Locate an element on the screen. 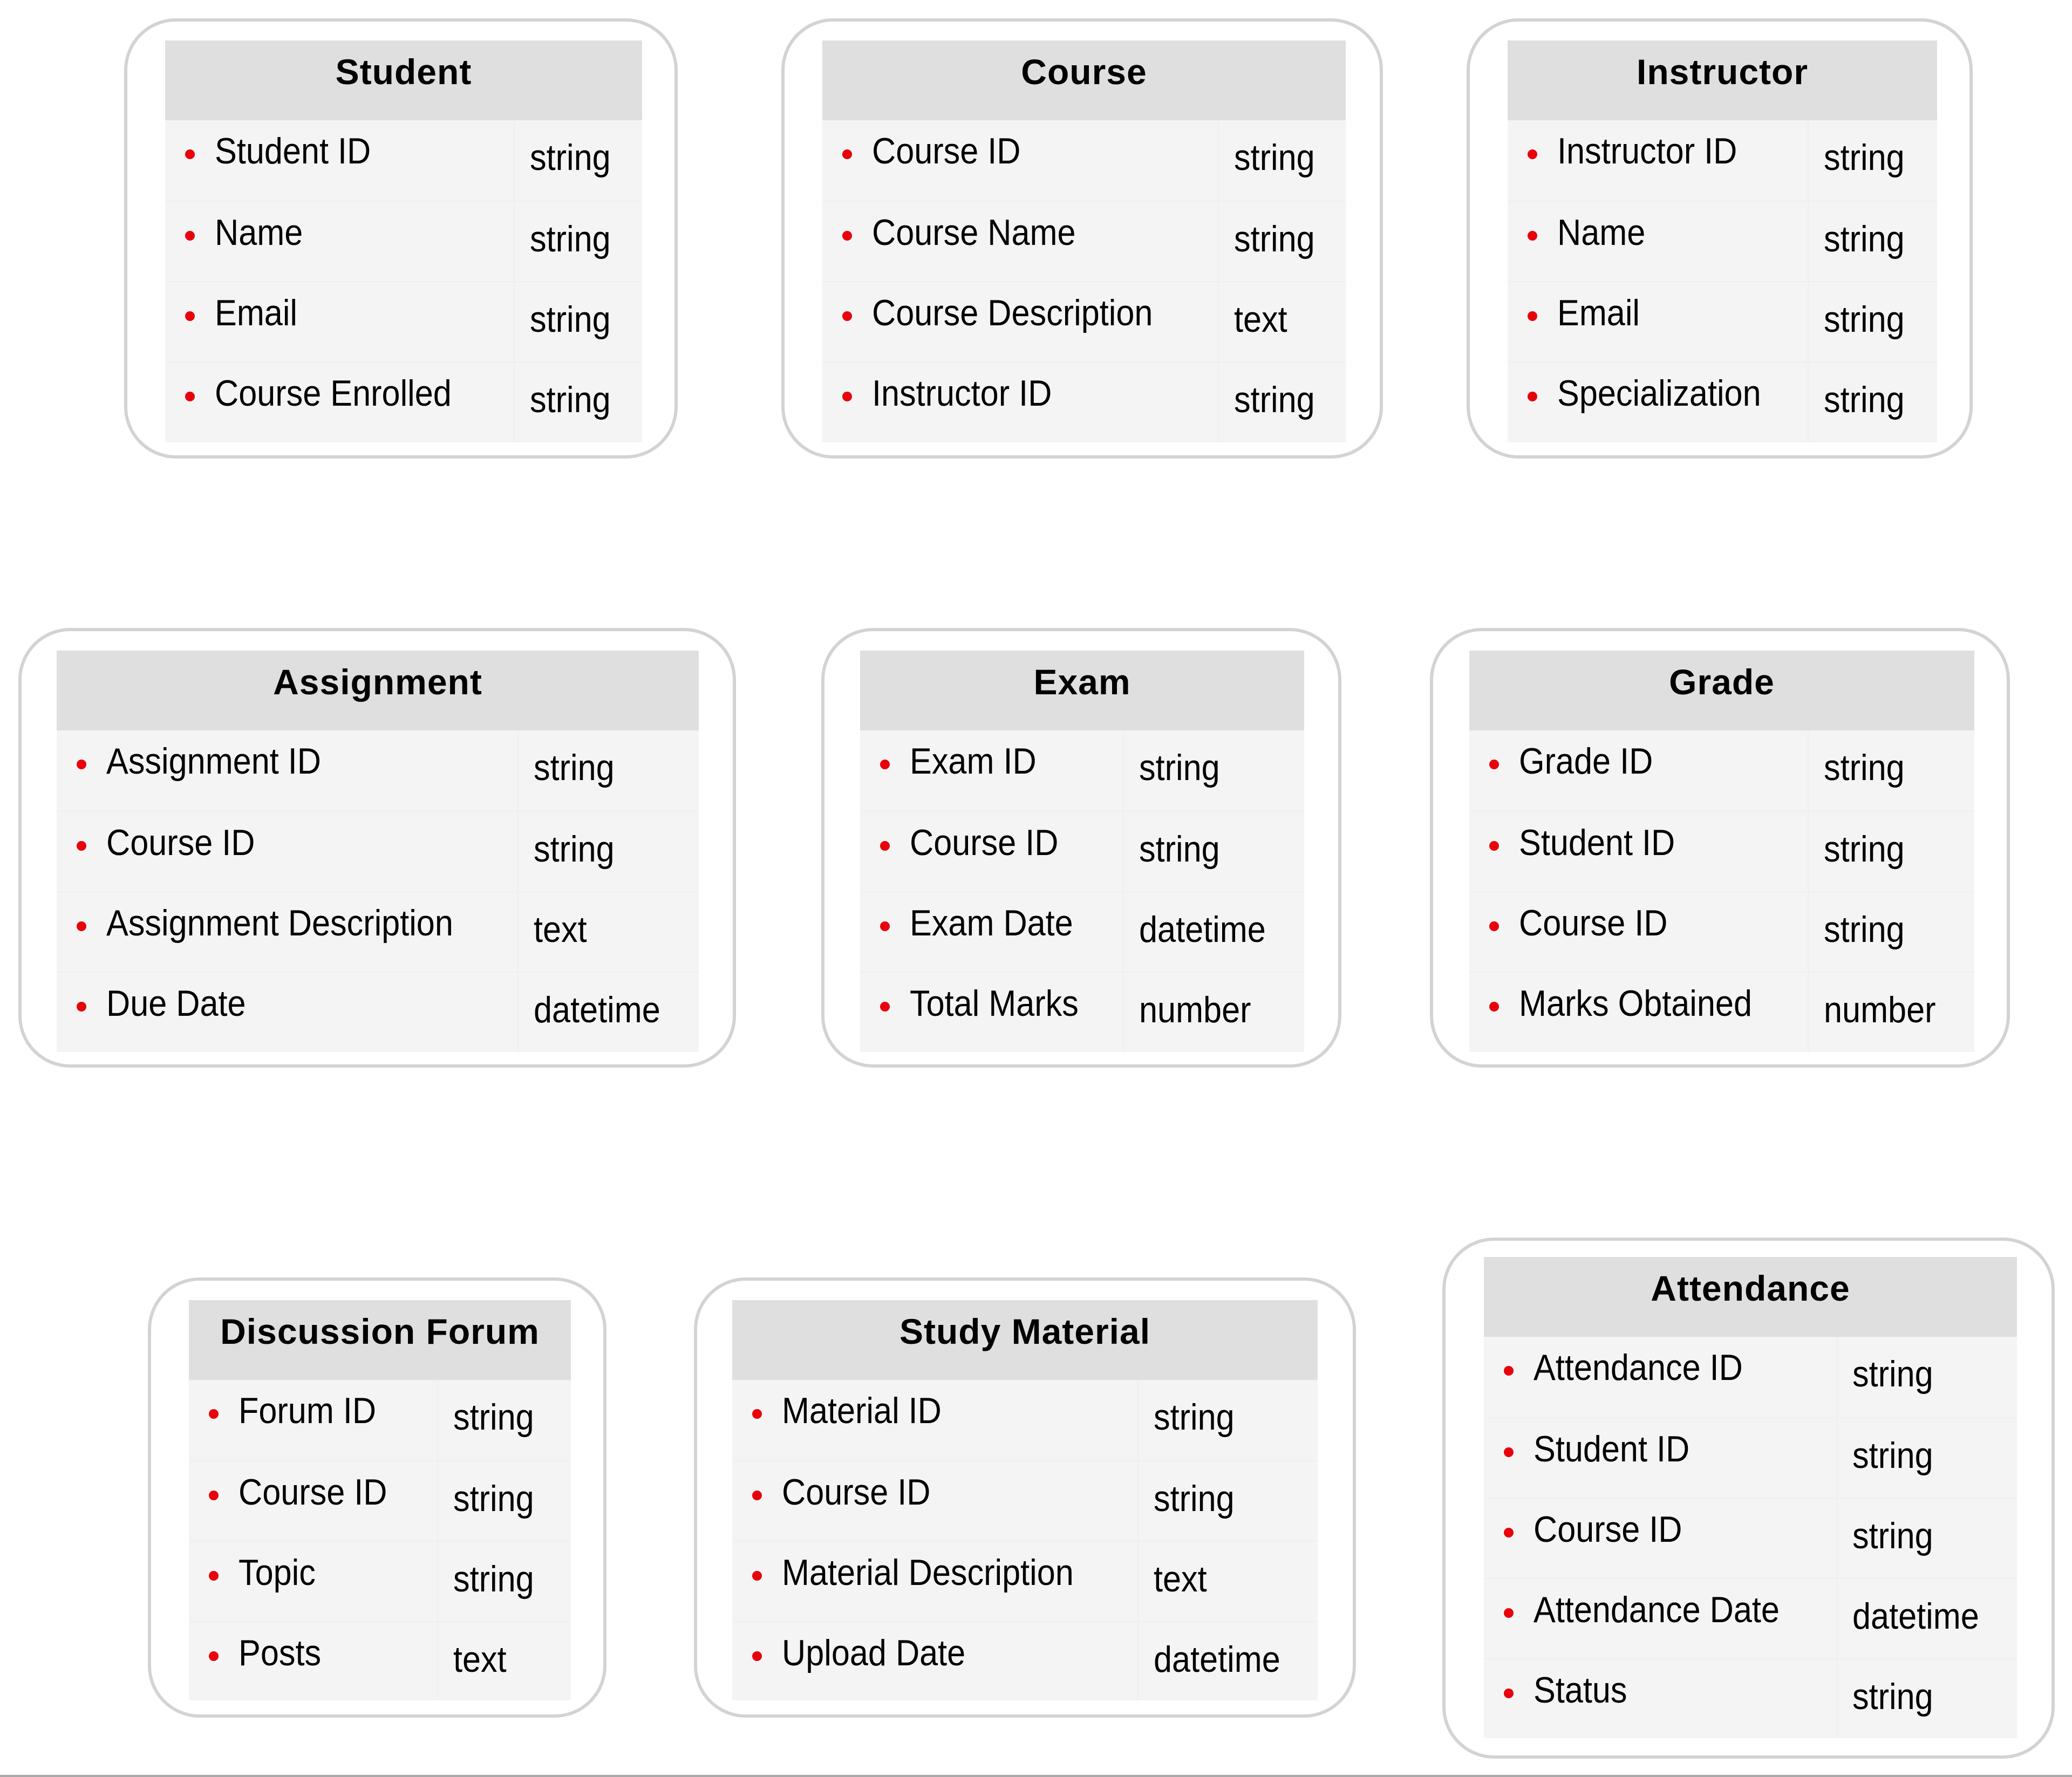 The height and width of the screenshot is (1777, 2072). field-row: Course Description text is located at coordinates (1084, 321).